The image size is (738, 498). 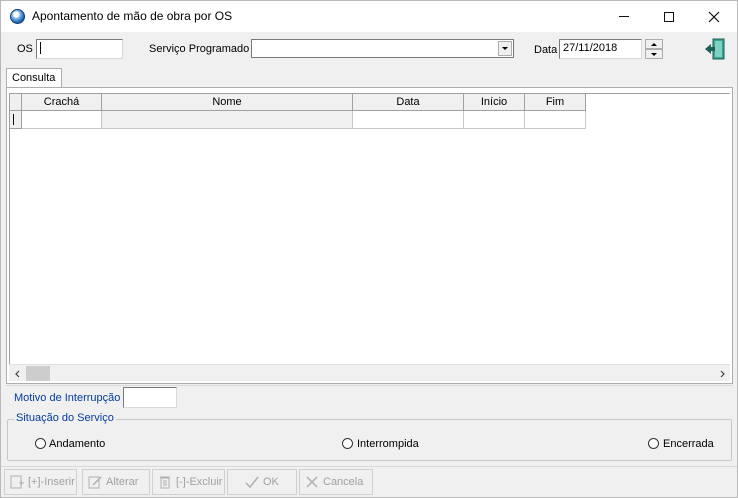 I want to click on radio-andamento, so click(x=40, y=443).